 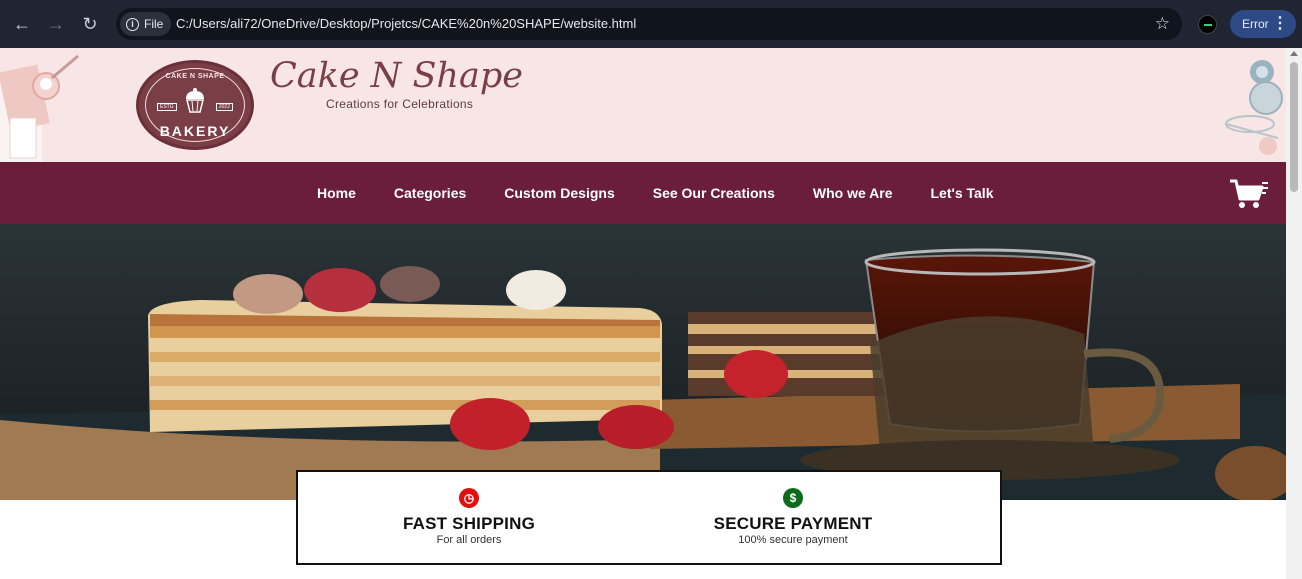 What do you see at coordinates (336, 193) in the screenshot?
I see `nav-home: Home` at bounding box center [336, 193].